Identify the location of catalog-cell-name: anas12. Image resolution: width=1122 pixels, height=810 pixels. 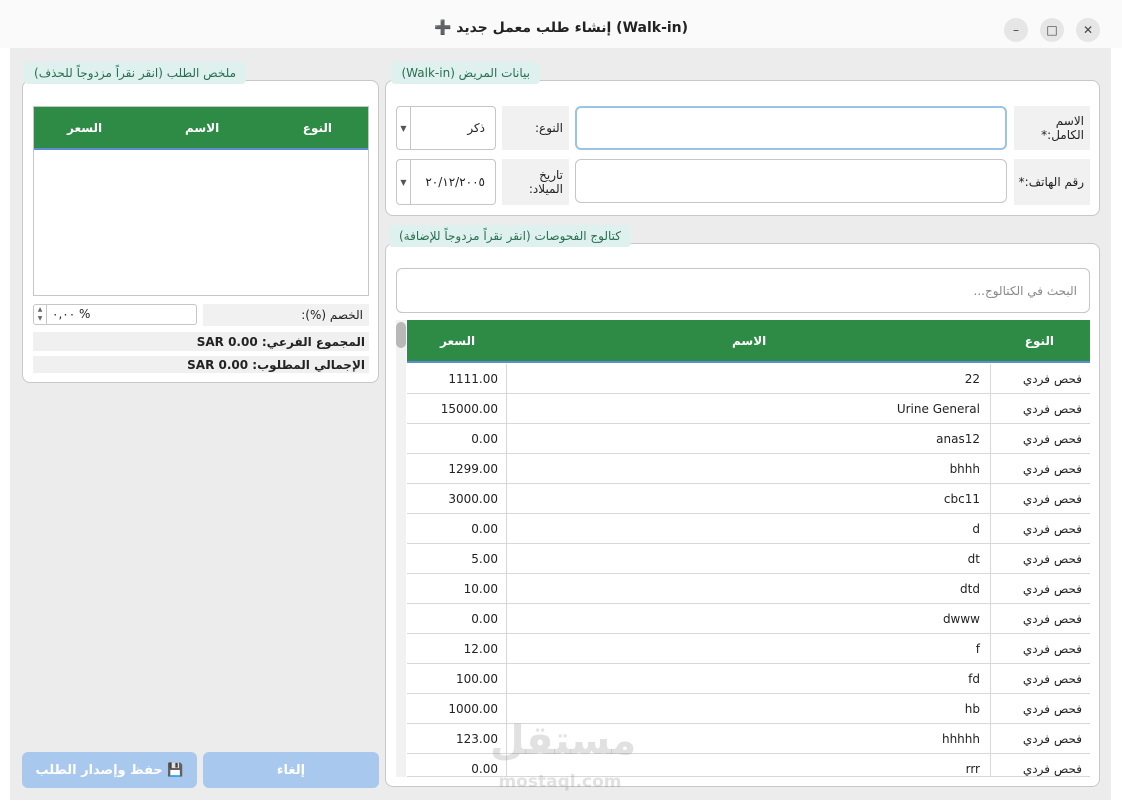
(958, 439).